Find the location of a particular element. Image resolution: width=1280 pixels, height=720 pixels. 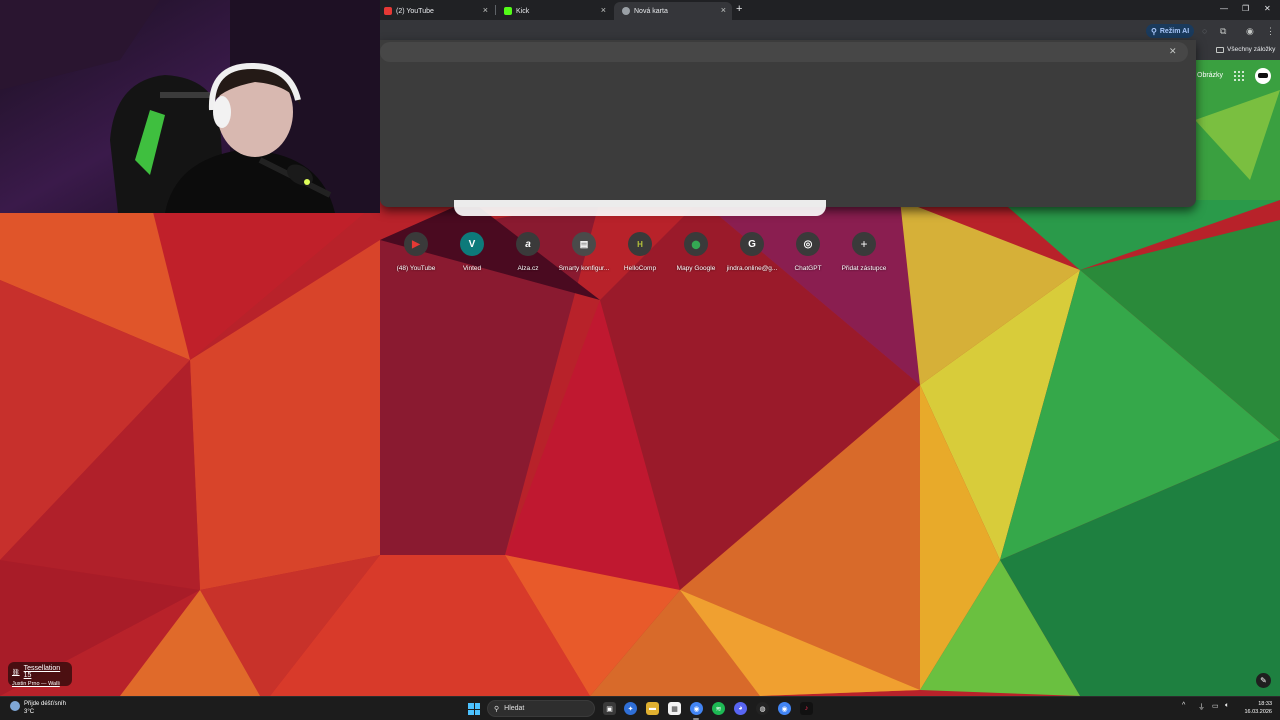

shortcut-chatgpt: ◎ ChatGPT is located at coordinates (808, 252).